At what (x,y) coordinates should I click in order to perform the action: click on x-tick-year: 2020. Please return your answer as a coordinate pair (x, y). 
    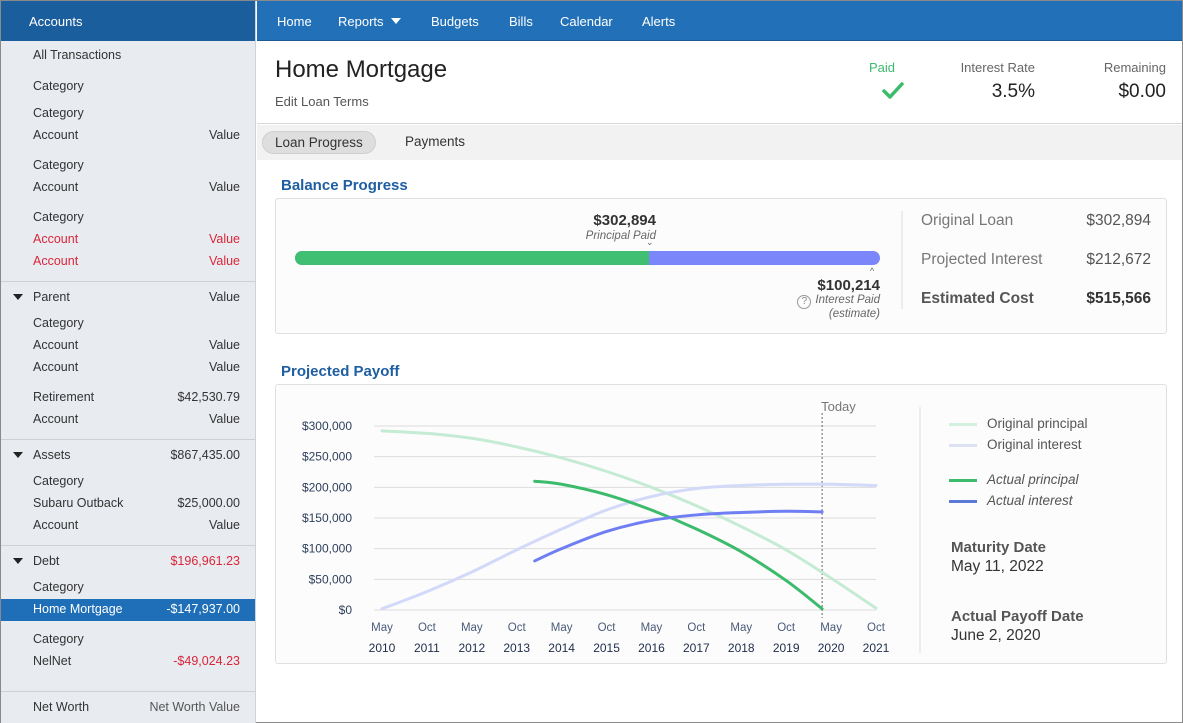
    Looking at the image, I should click on (831, 648).